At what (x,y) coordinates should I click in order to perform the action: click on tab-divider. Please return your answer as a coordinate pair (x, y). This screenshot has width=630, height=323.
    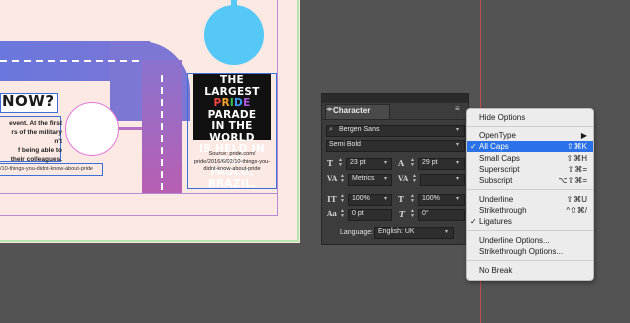
    Looking at the image, I should click on (395, 119).